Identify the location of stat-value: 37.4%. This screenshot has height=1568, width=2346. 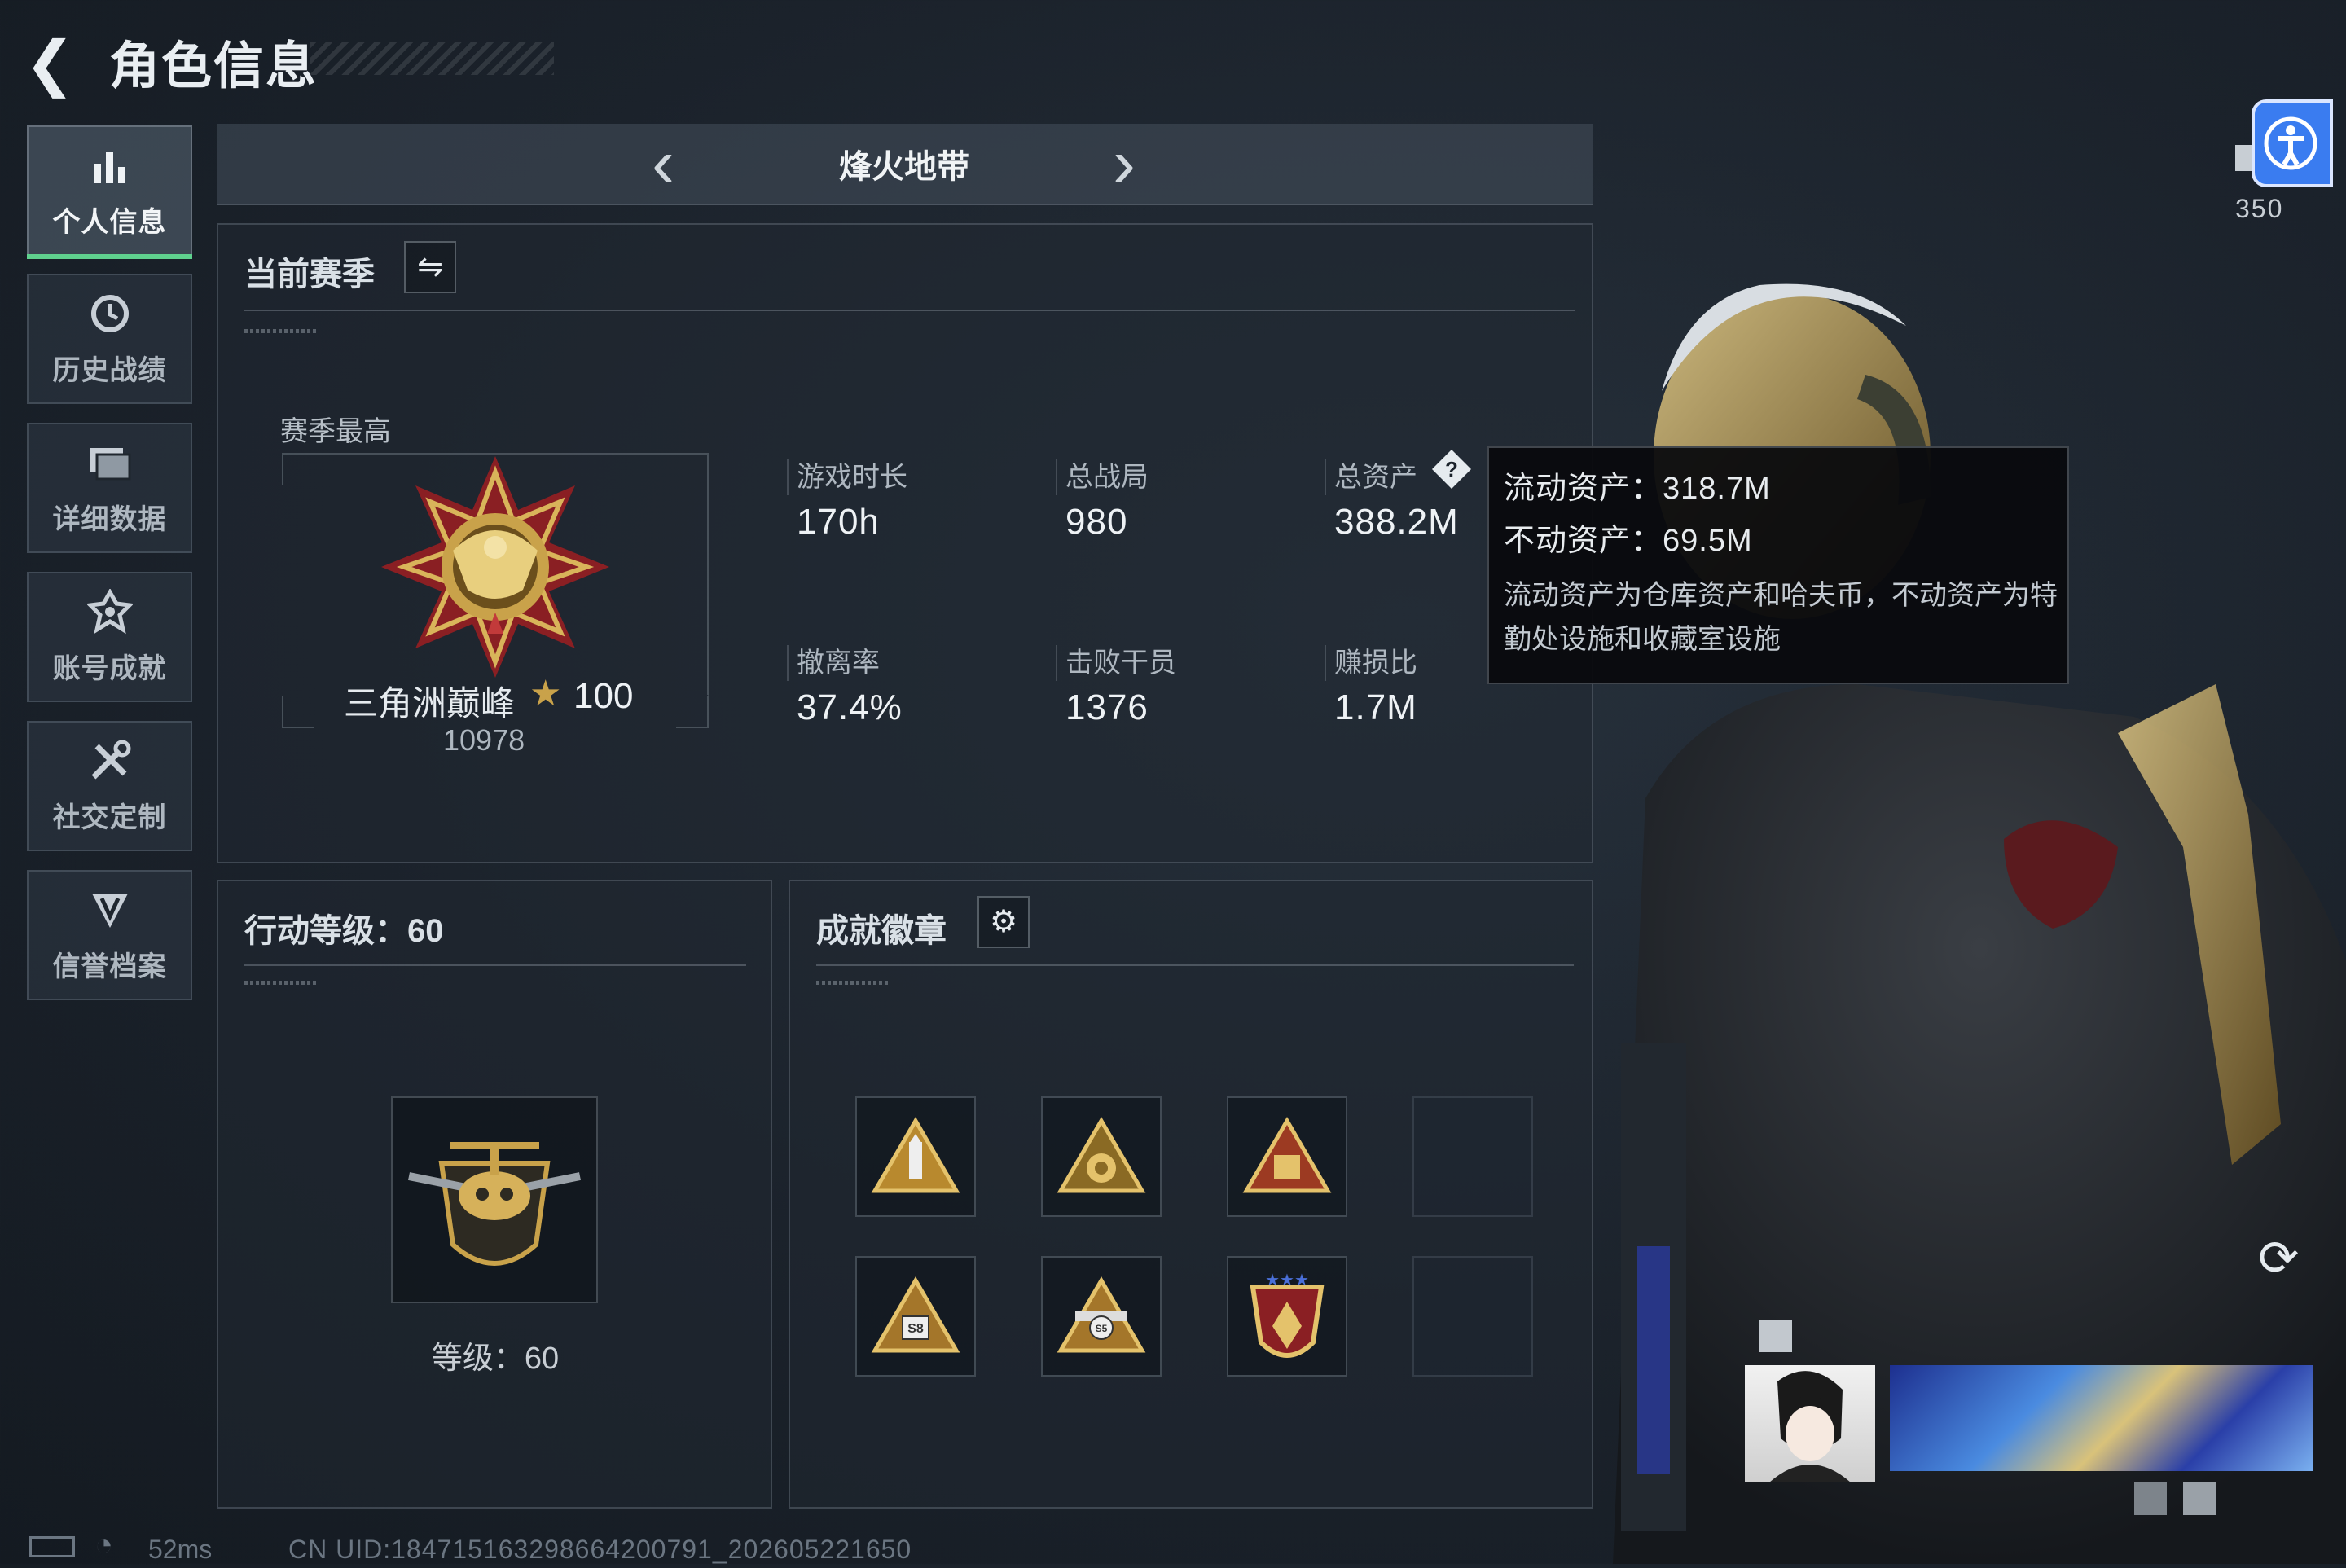
(850, 707).